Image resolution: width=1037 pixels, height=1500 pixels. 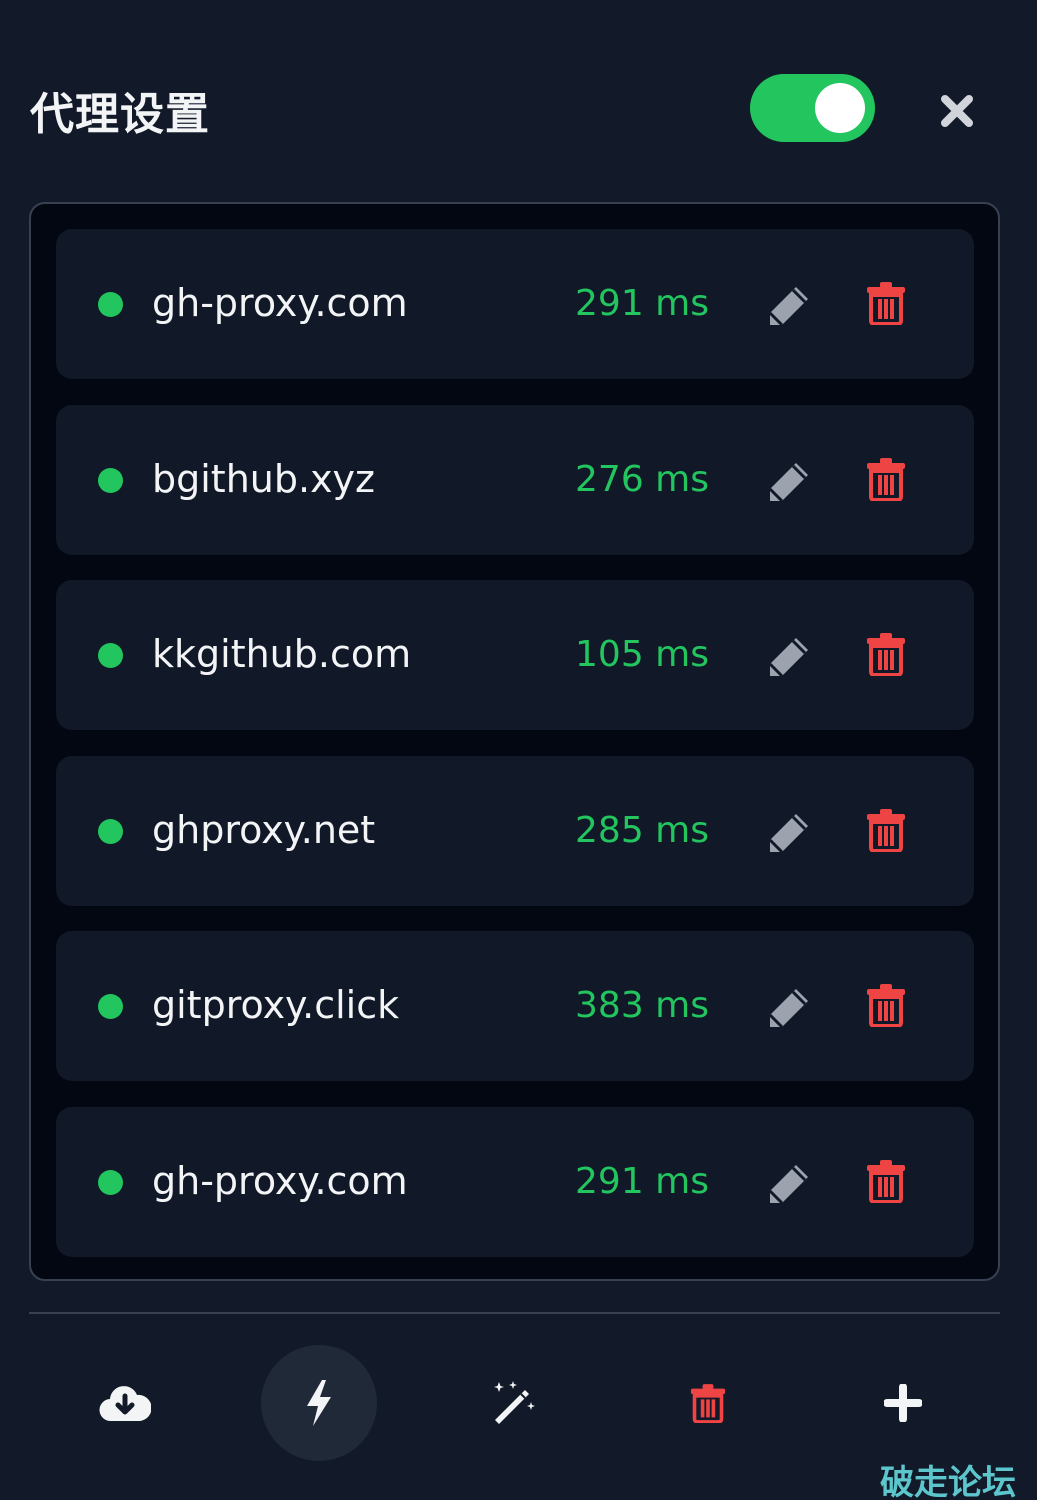 What do you see at coordinates (264, 830) in the screenshot?
I see `proxy-host: ghproxy.net` at bounding box center [264, 830].